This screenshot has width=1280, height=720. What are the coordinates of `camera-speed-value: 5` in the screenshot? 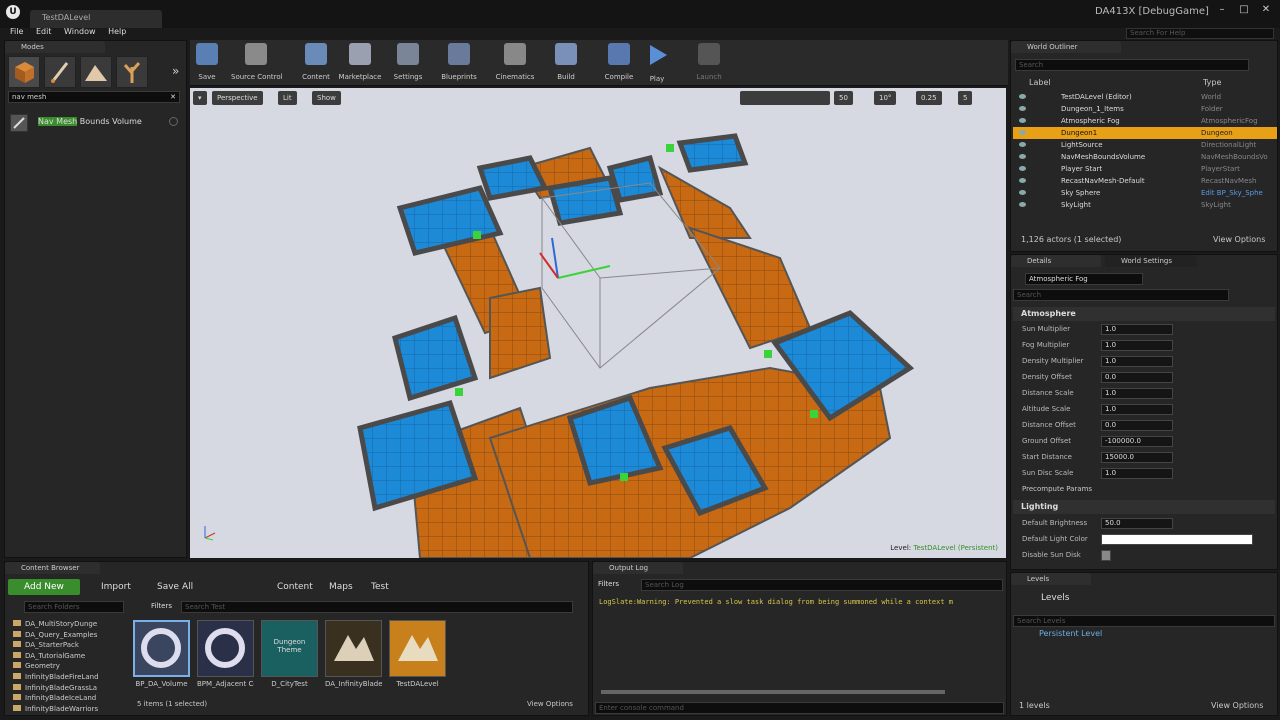 It's located at (965, 98).